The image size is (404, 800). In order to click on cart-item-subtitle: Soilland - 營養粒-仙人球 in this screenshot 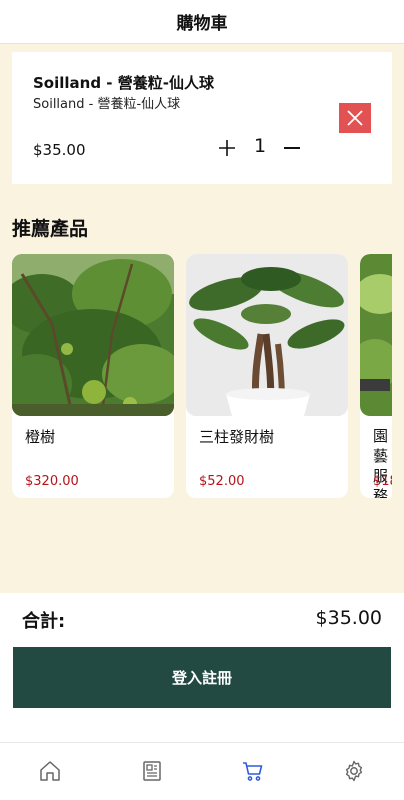, I will do `click(107, 104)`.